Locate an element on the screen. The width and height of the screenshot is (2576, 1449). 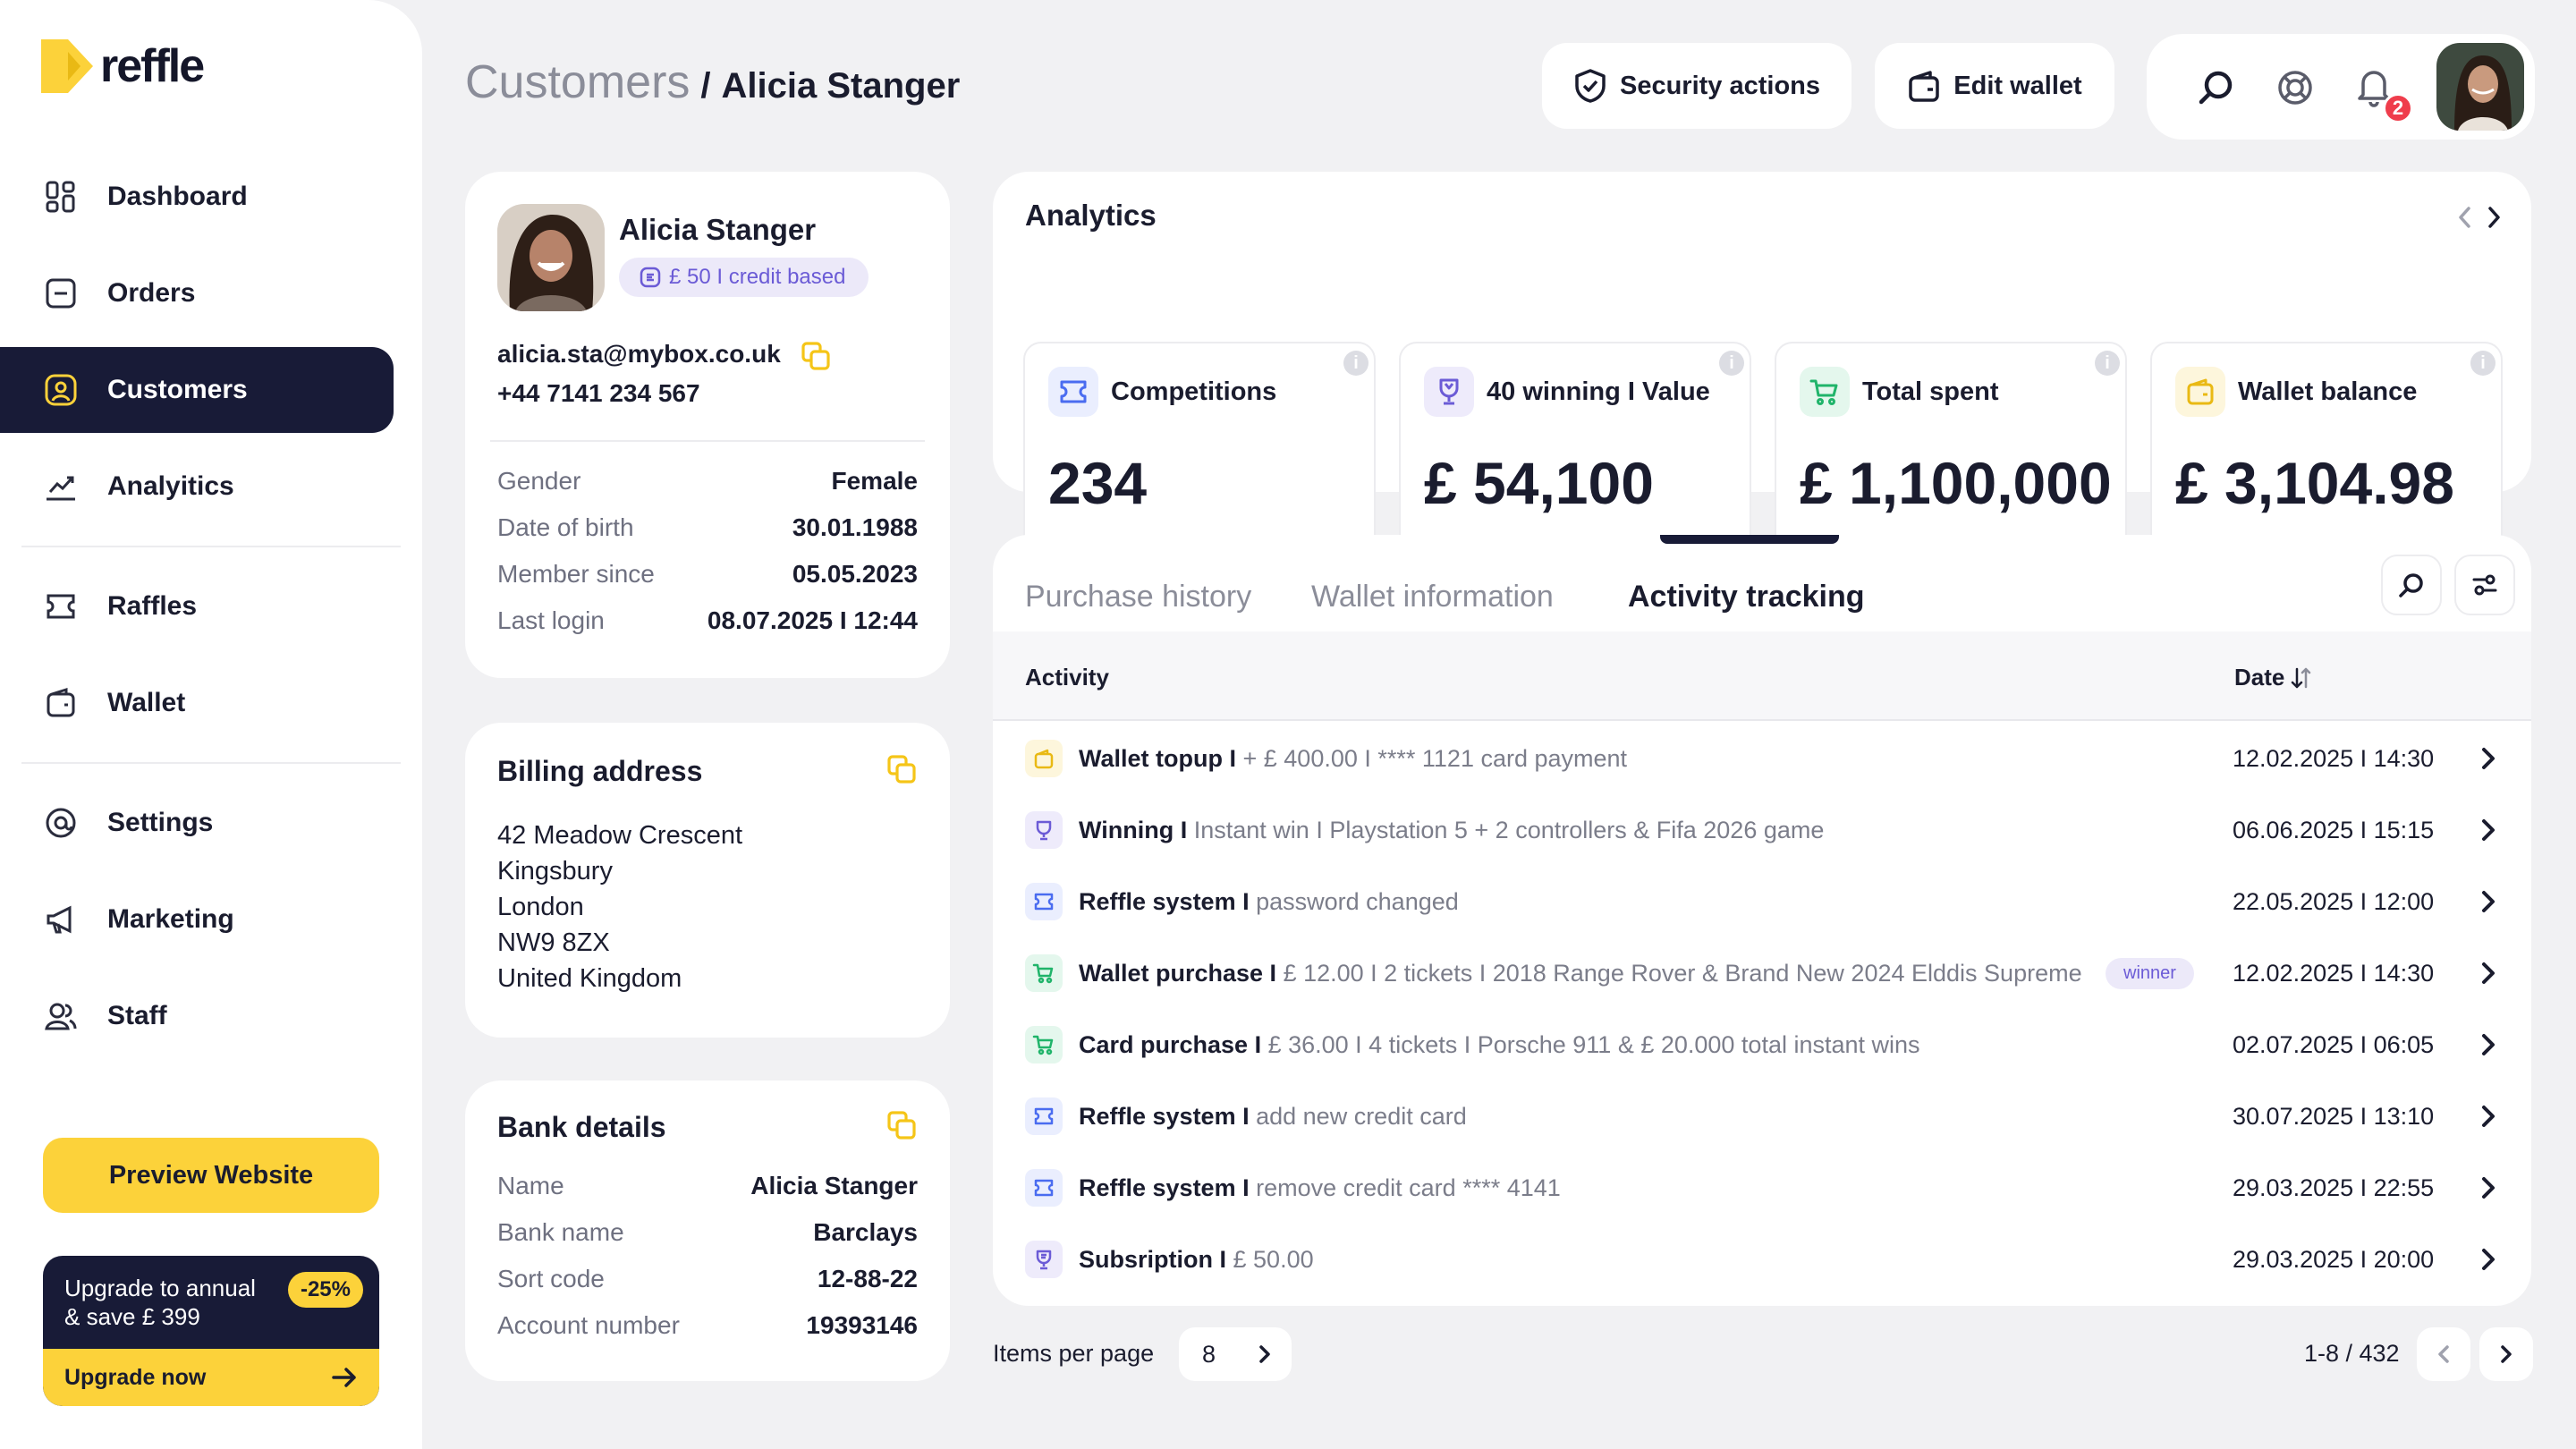
sidebar-item-label: Orders is located at coordinates (151, 293).